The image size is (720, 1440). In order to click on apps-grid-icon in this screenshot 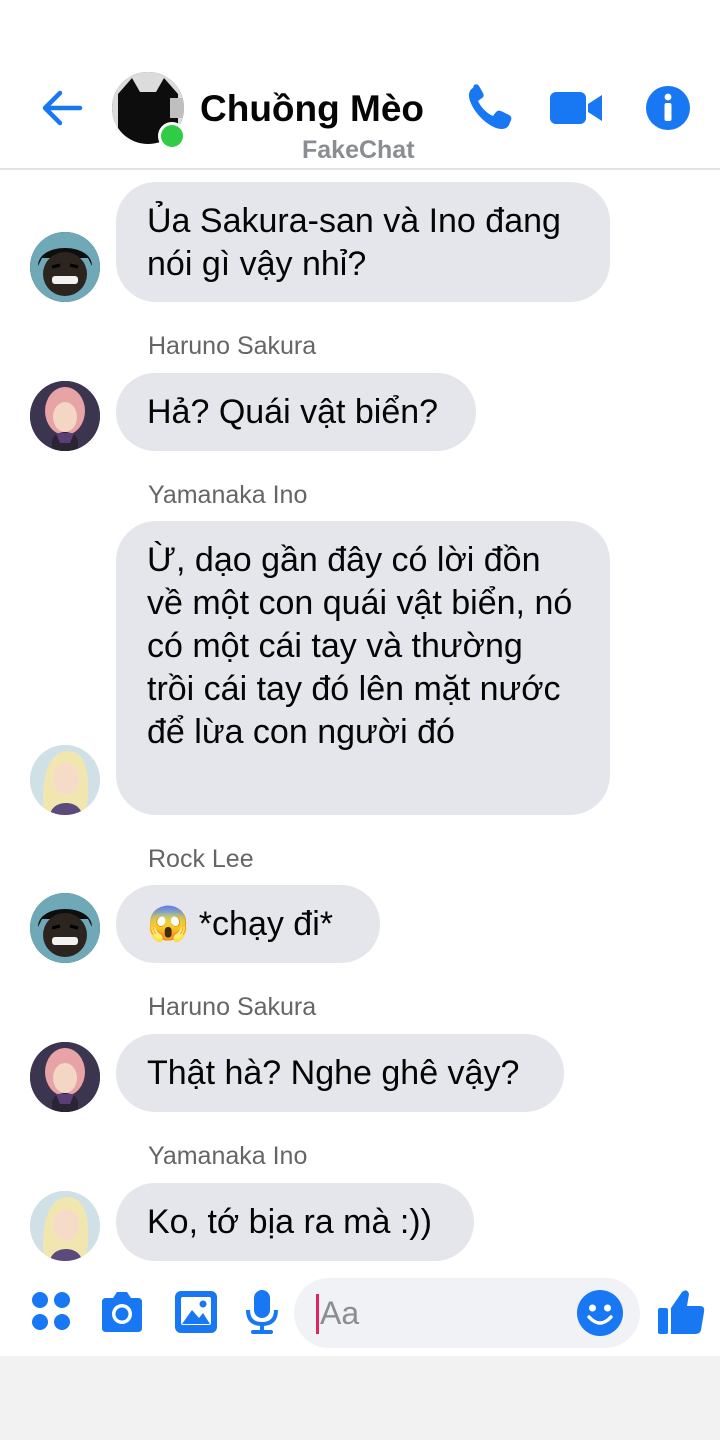, I will do `click(52, 1312)`.